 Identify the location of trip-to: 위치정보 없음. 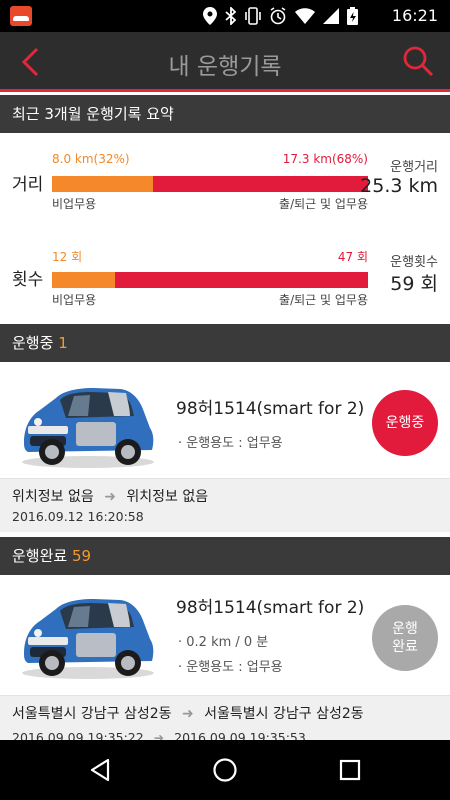
(167, 497).